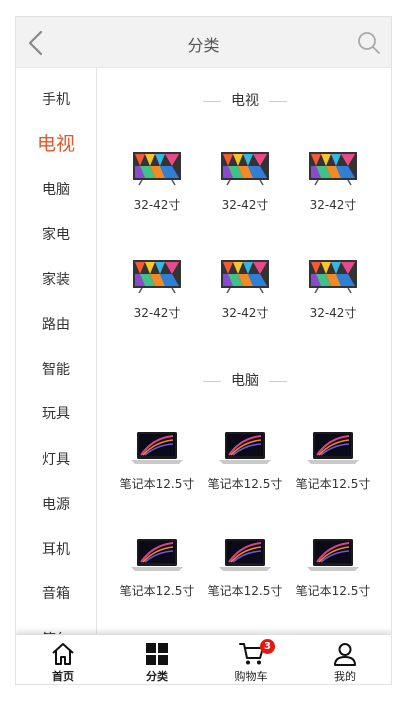  What do you see at coordinates (56, 370) in the screenshot?
I see `sidebar-item-smart: 智能` at bounding box center [56, 370].